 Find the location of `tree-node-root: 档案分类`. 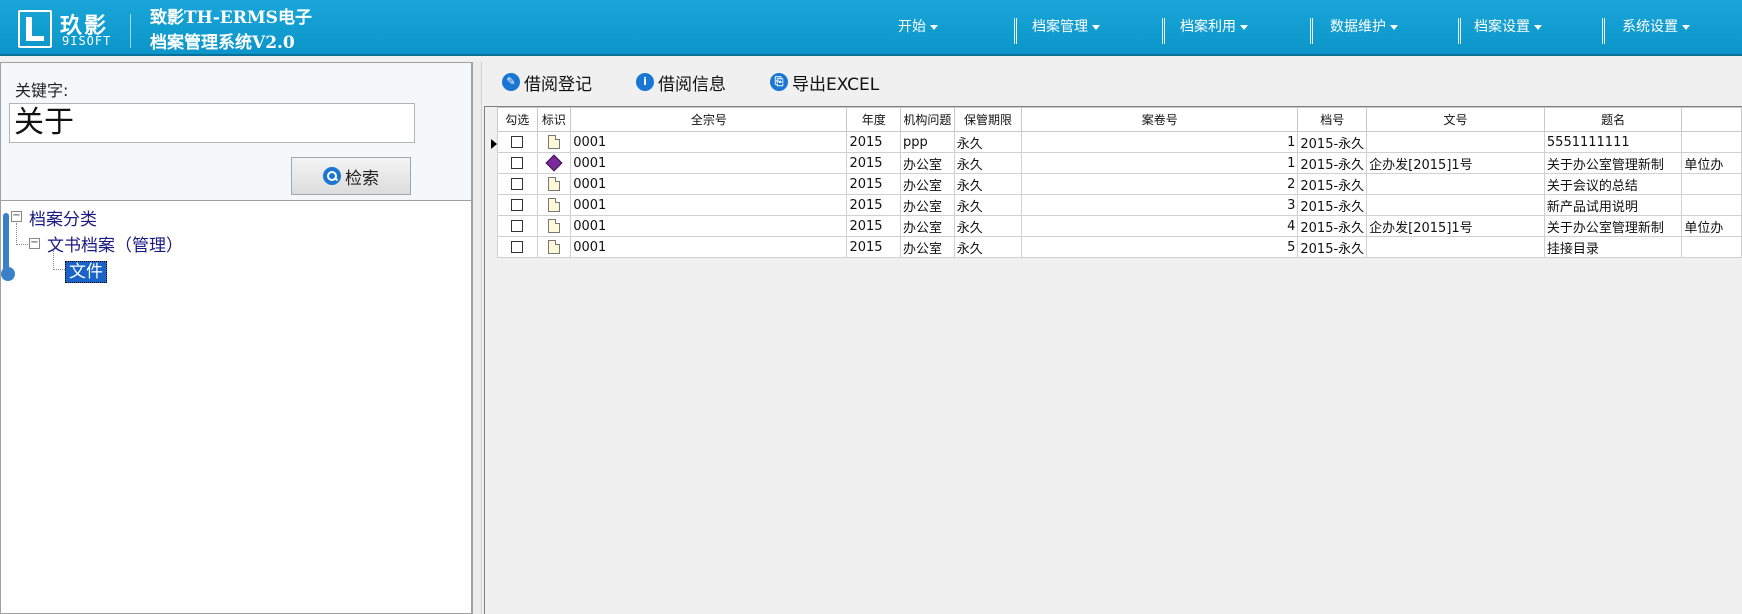

tree-node-root: 档案分类 is located at coordinates (63, 217).